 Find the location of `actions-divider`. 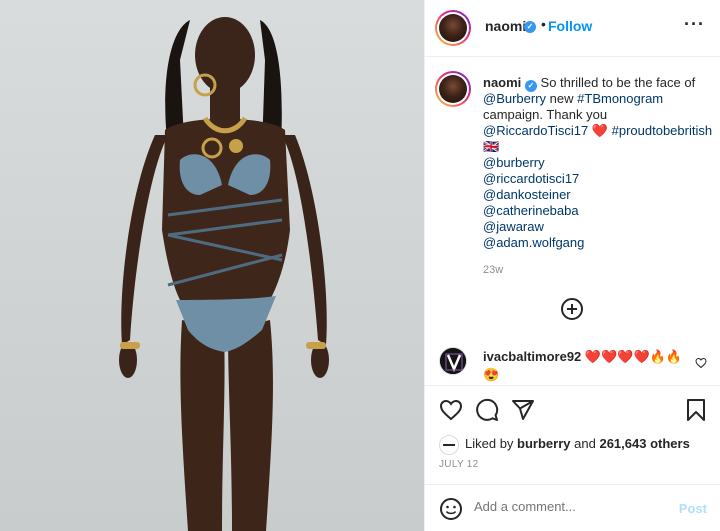

actions-divider is located at coordinates (572, 385).